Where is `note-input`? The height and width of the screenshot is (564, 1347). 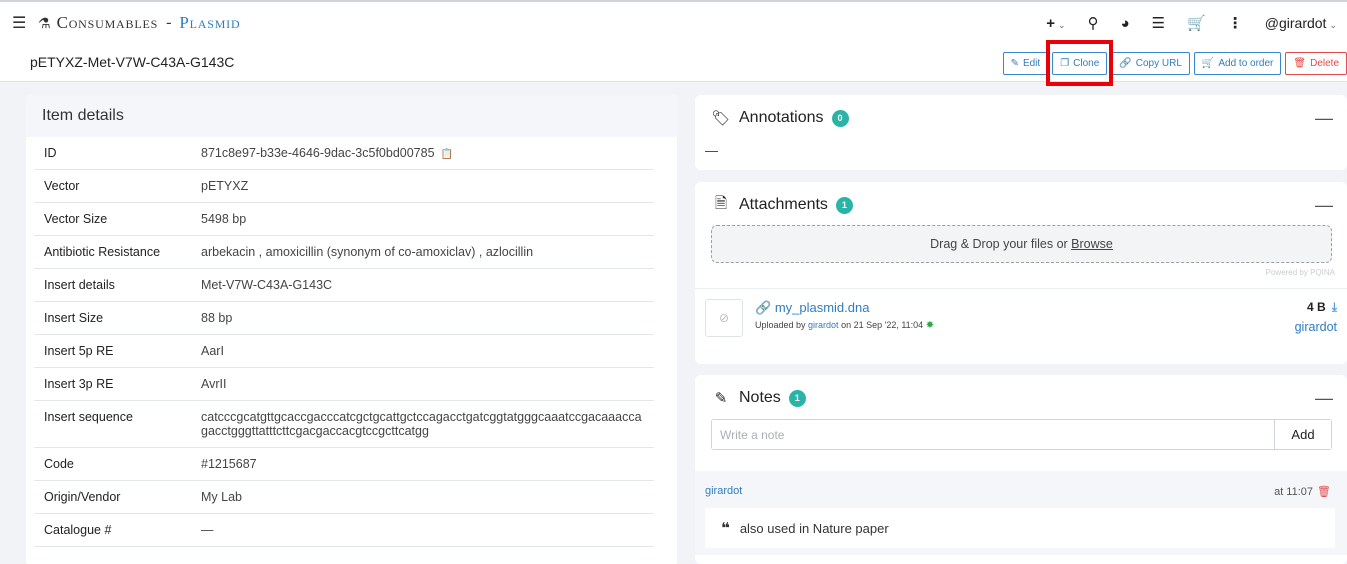
note-input is located at coordinates (992, 434).